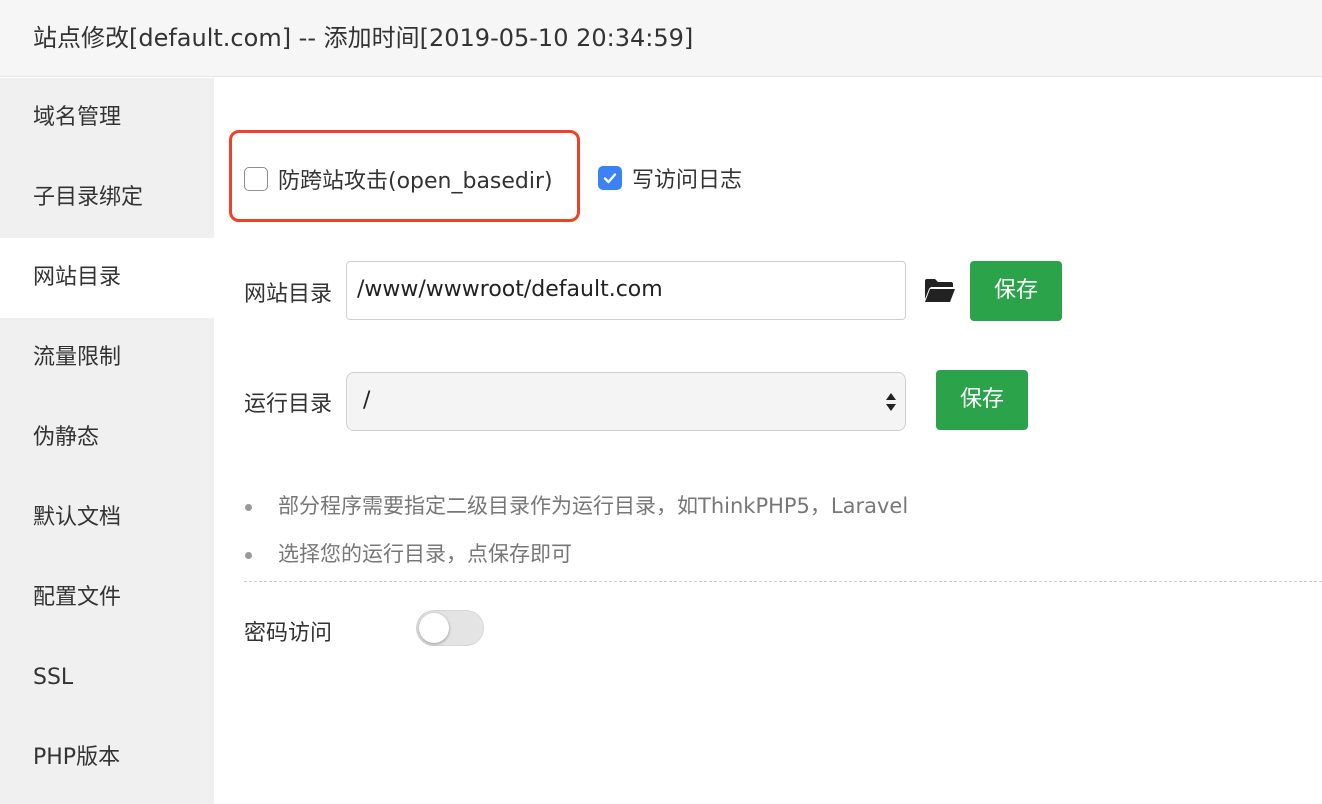 The height and width of the screenshot is (804, 1322). Describe the element at coordinates (576, 558) in the screenshot. I see `tip-item: 选择您的运行目录，点保存即可` at that location.